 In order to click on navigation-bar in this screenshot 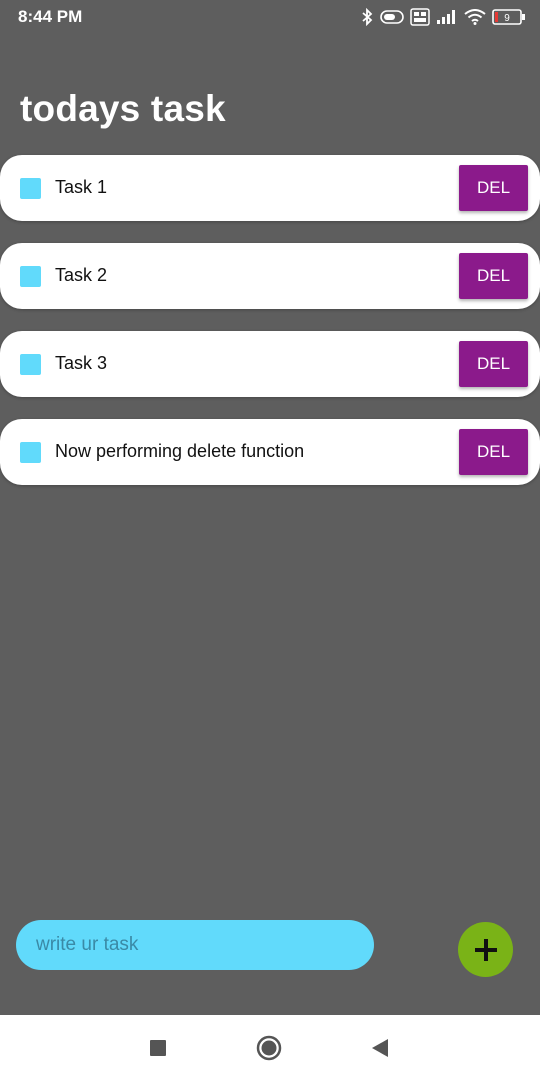, I will do `click(270, 1047)`.